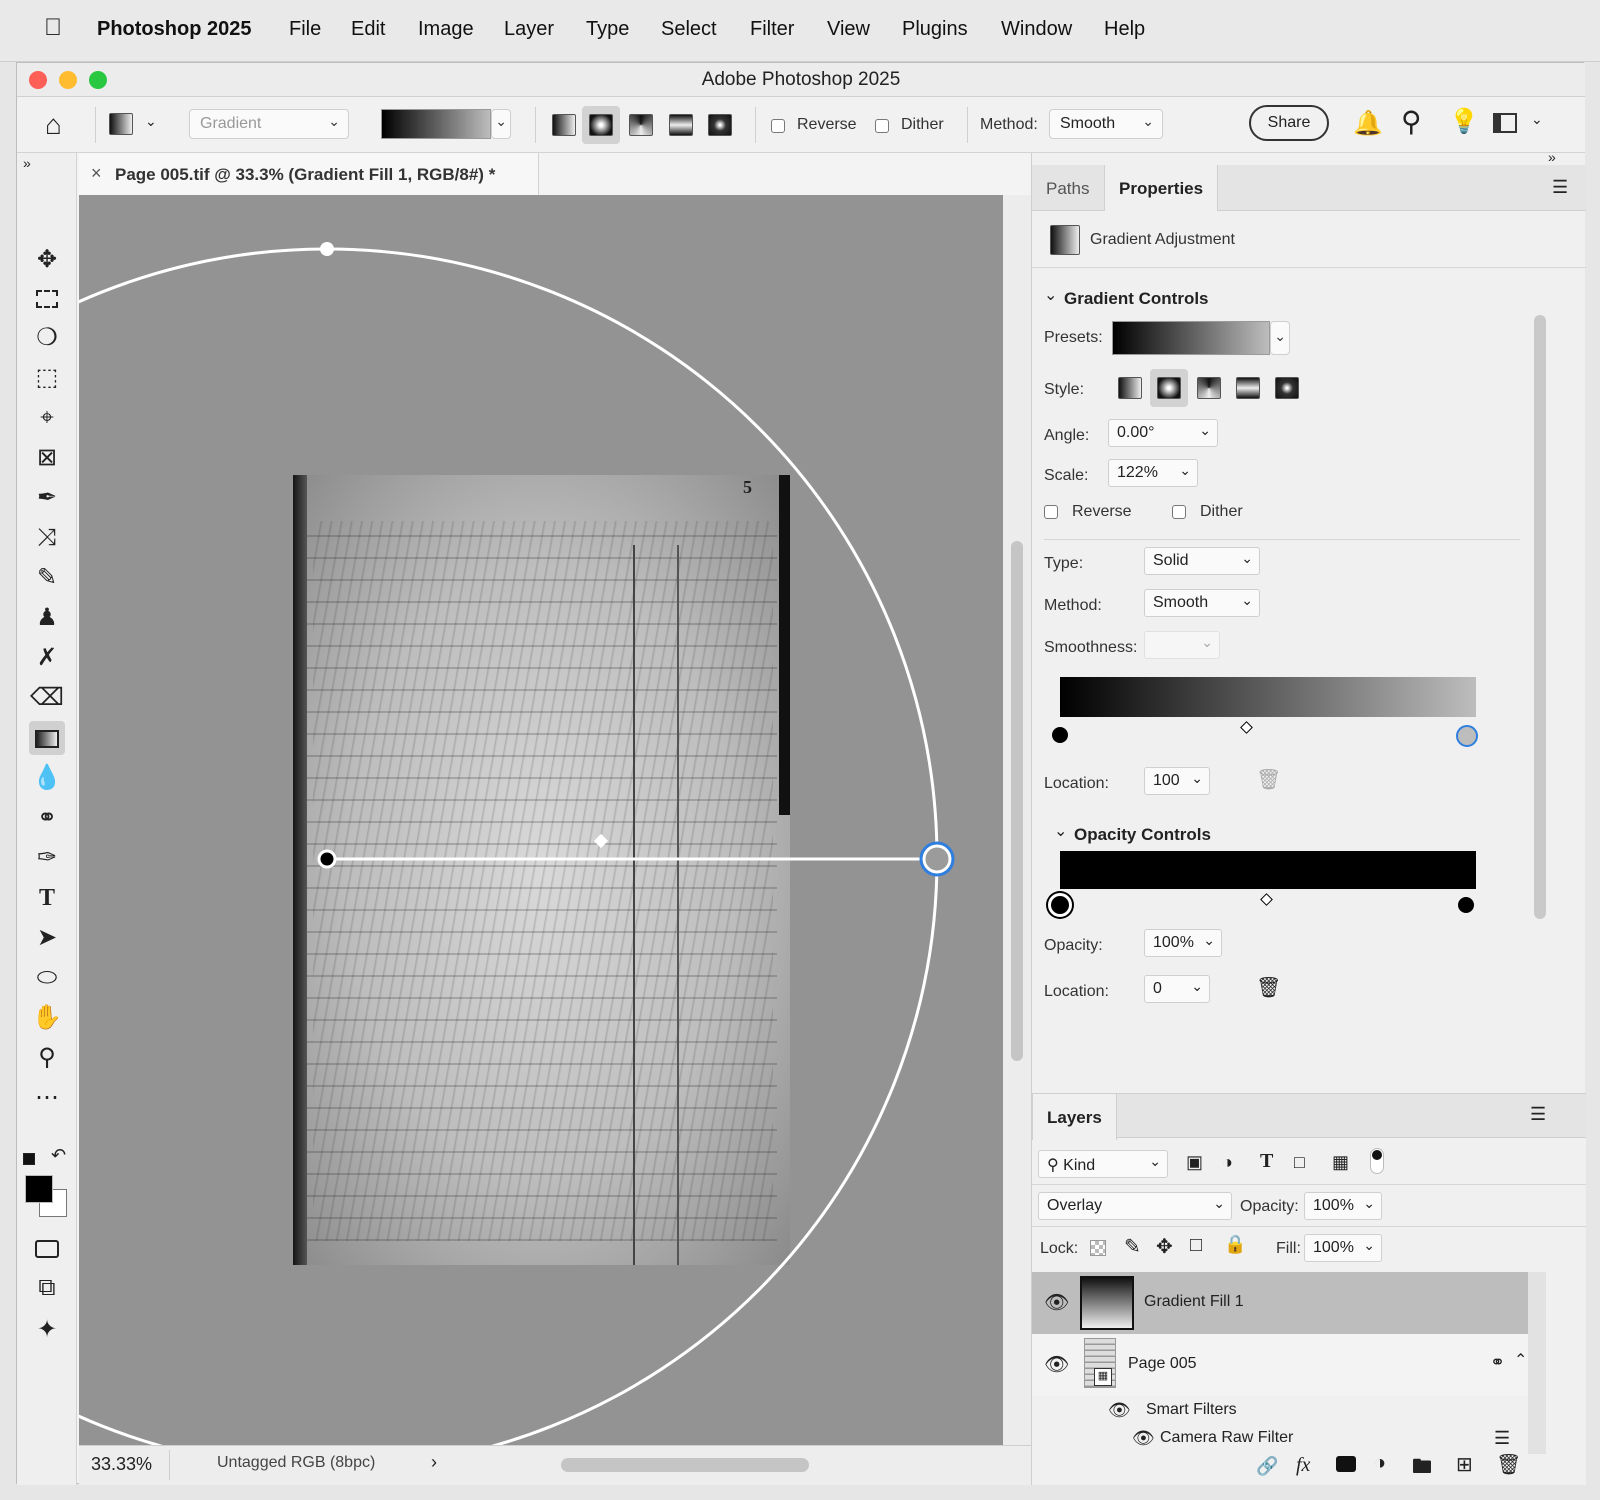 The image size is (1600, 1500). What do you see at coordinates (1303, 1465) in the screenshot?
I see `layer-style-fx-icon: fx` at bounding box center [1303, 1465].